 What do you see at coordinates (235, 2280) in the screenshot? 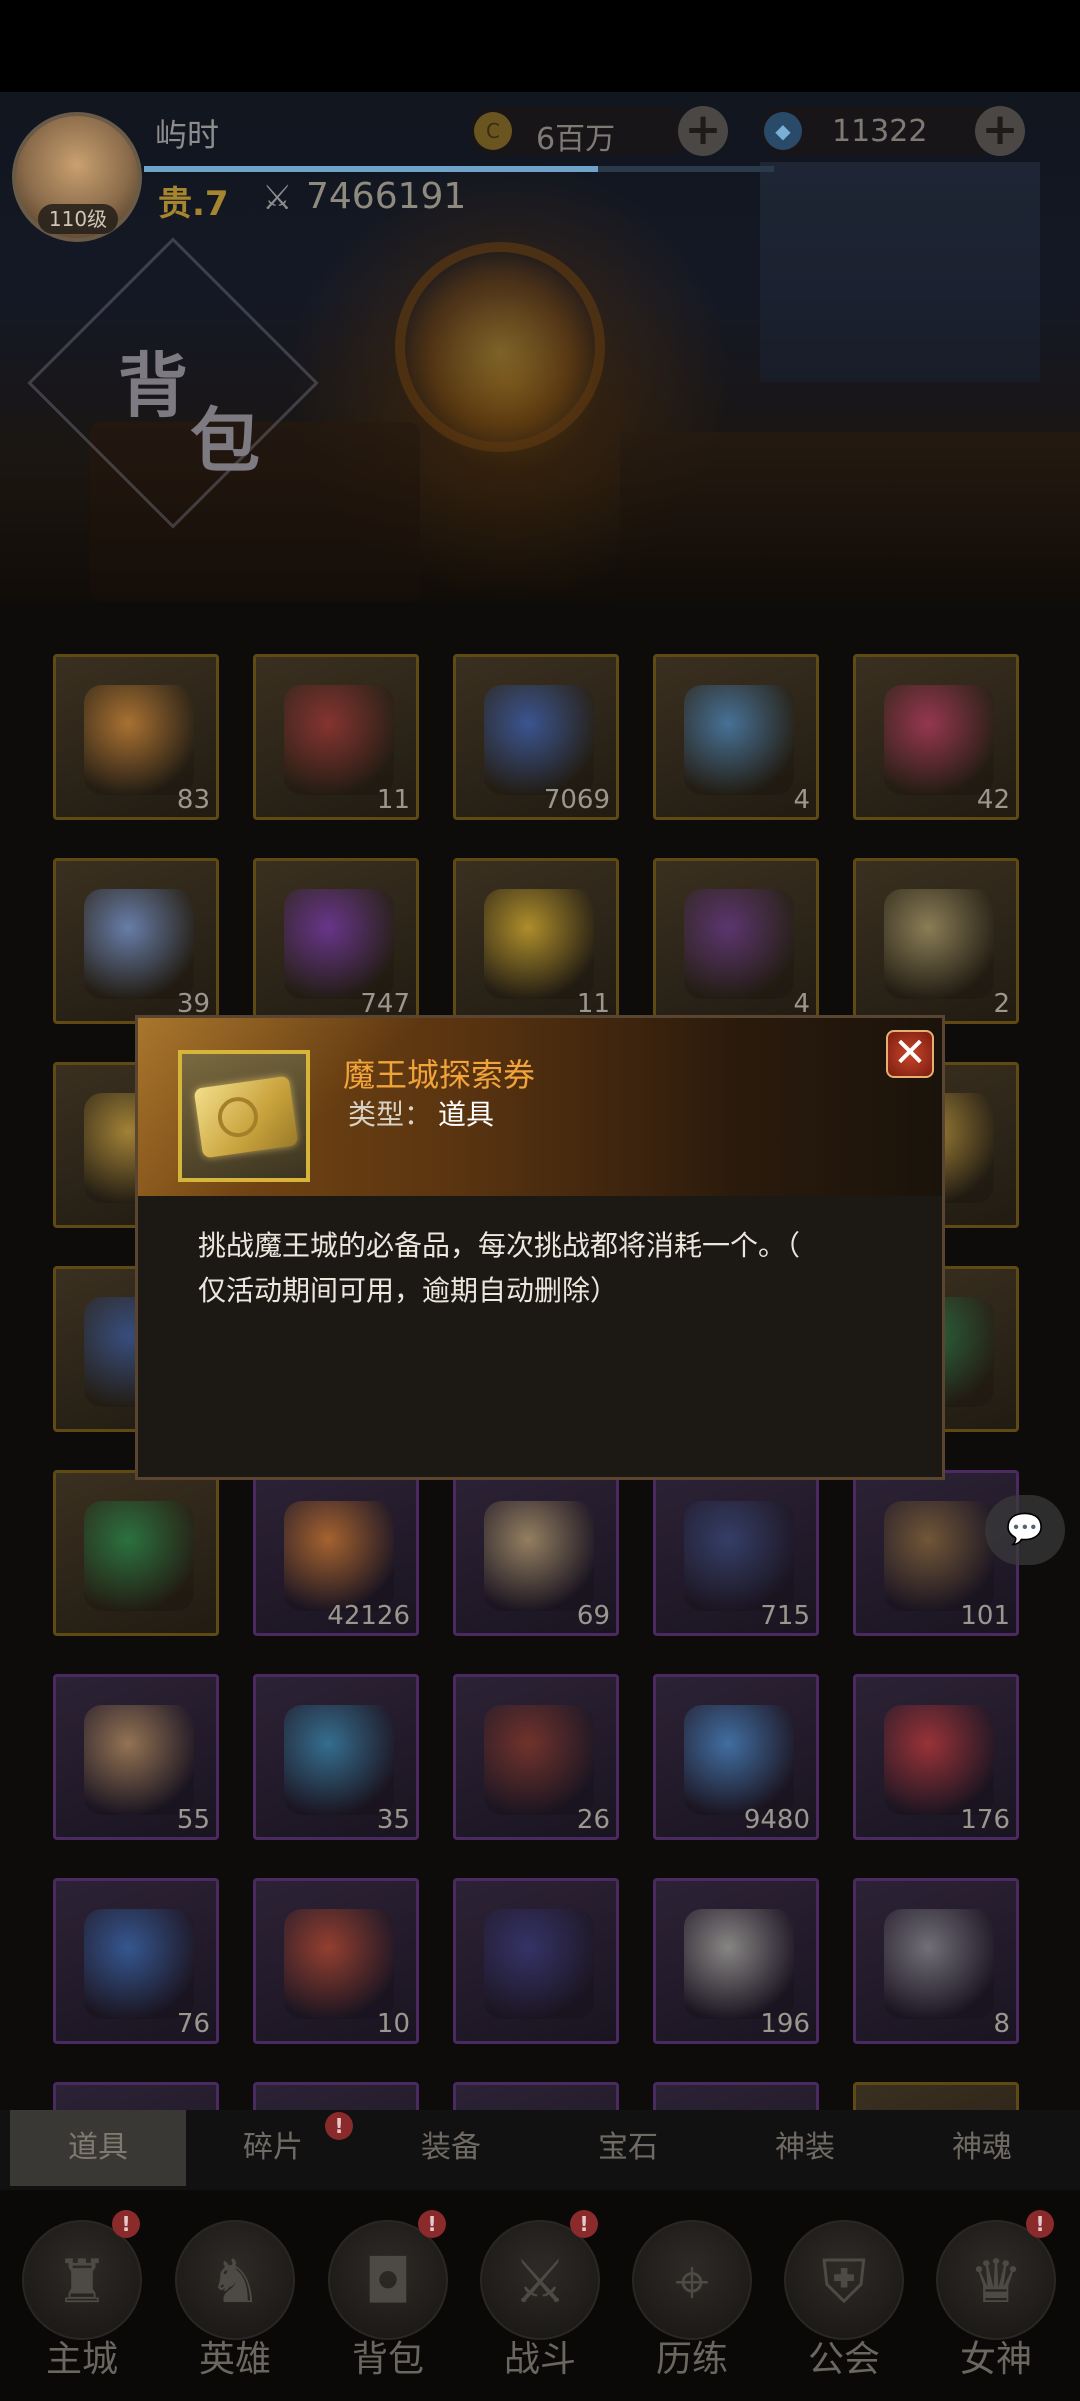
I see `hero-icon: ♞` at bounding box center [235, 2280].